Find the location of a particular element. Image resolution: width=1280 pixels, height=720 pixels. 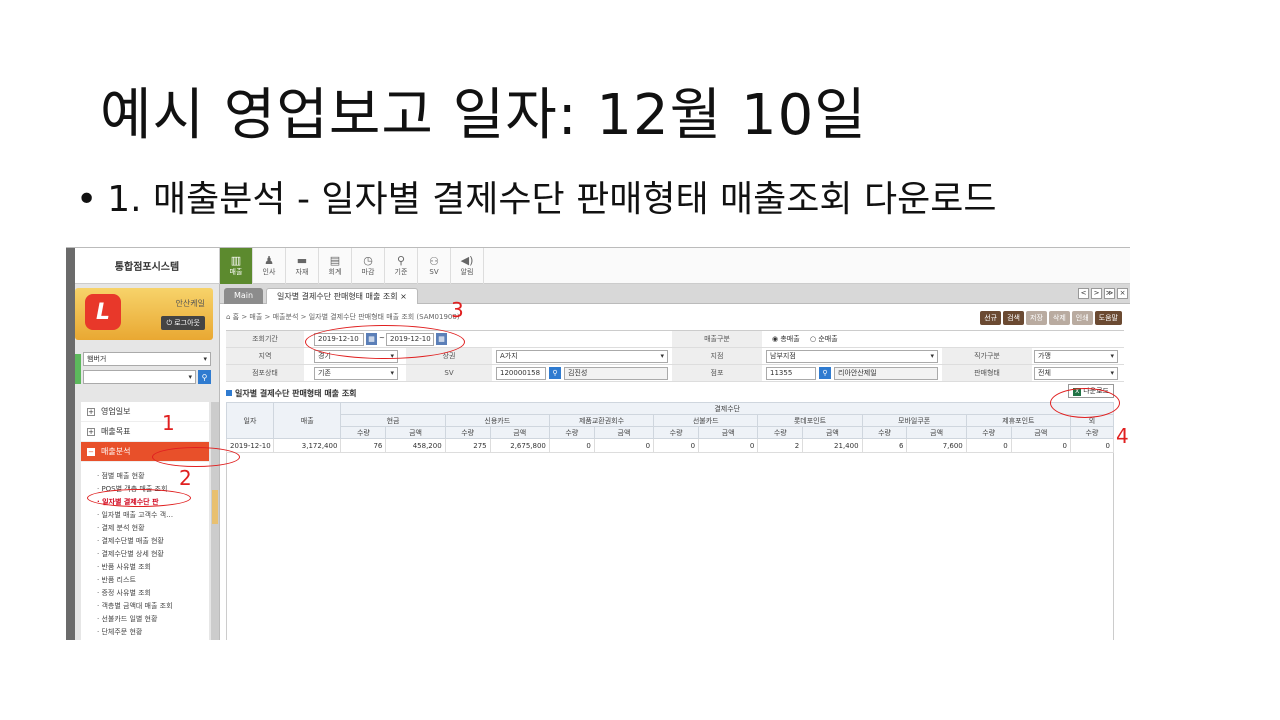

tab-main: Main is located at coordinates (244, 296).